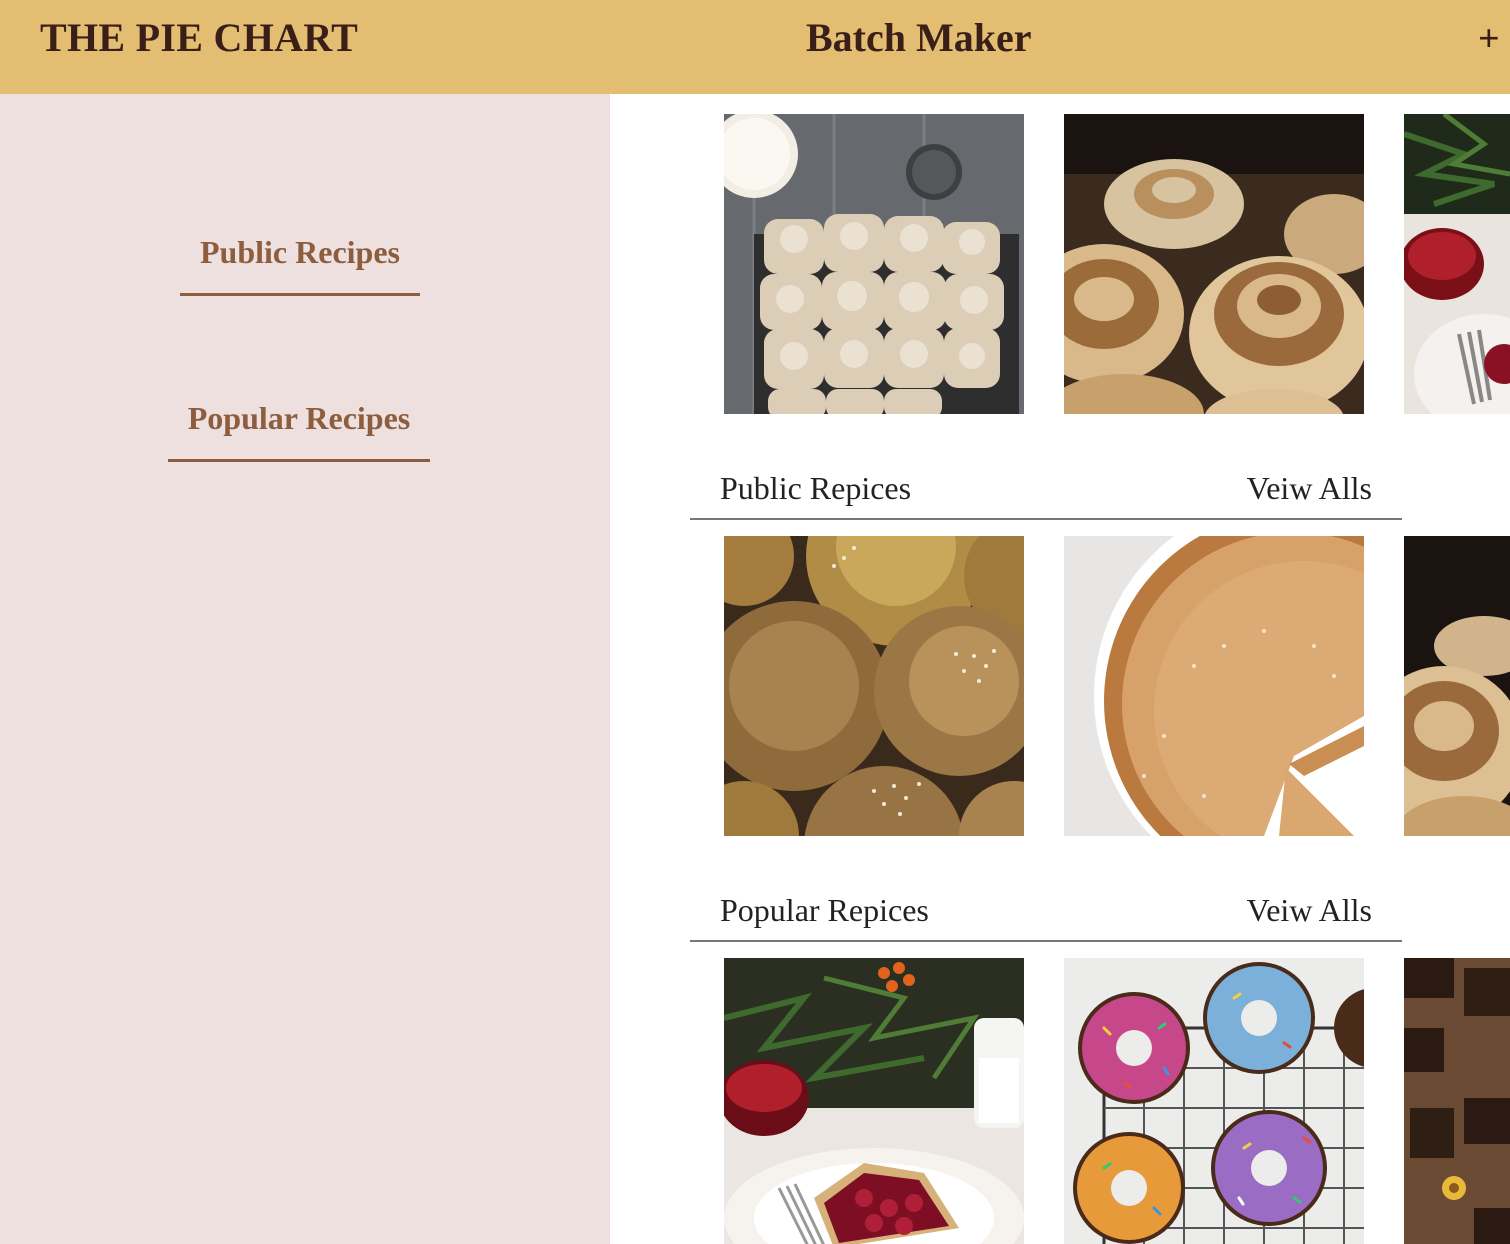  I want to click on recipe-image-custard-pie, so click(1214, 686).